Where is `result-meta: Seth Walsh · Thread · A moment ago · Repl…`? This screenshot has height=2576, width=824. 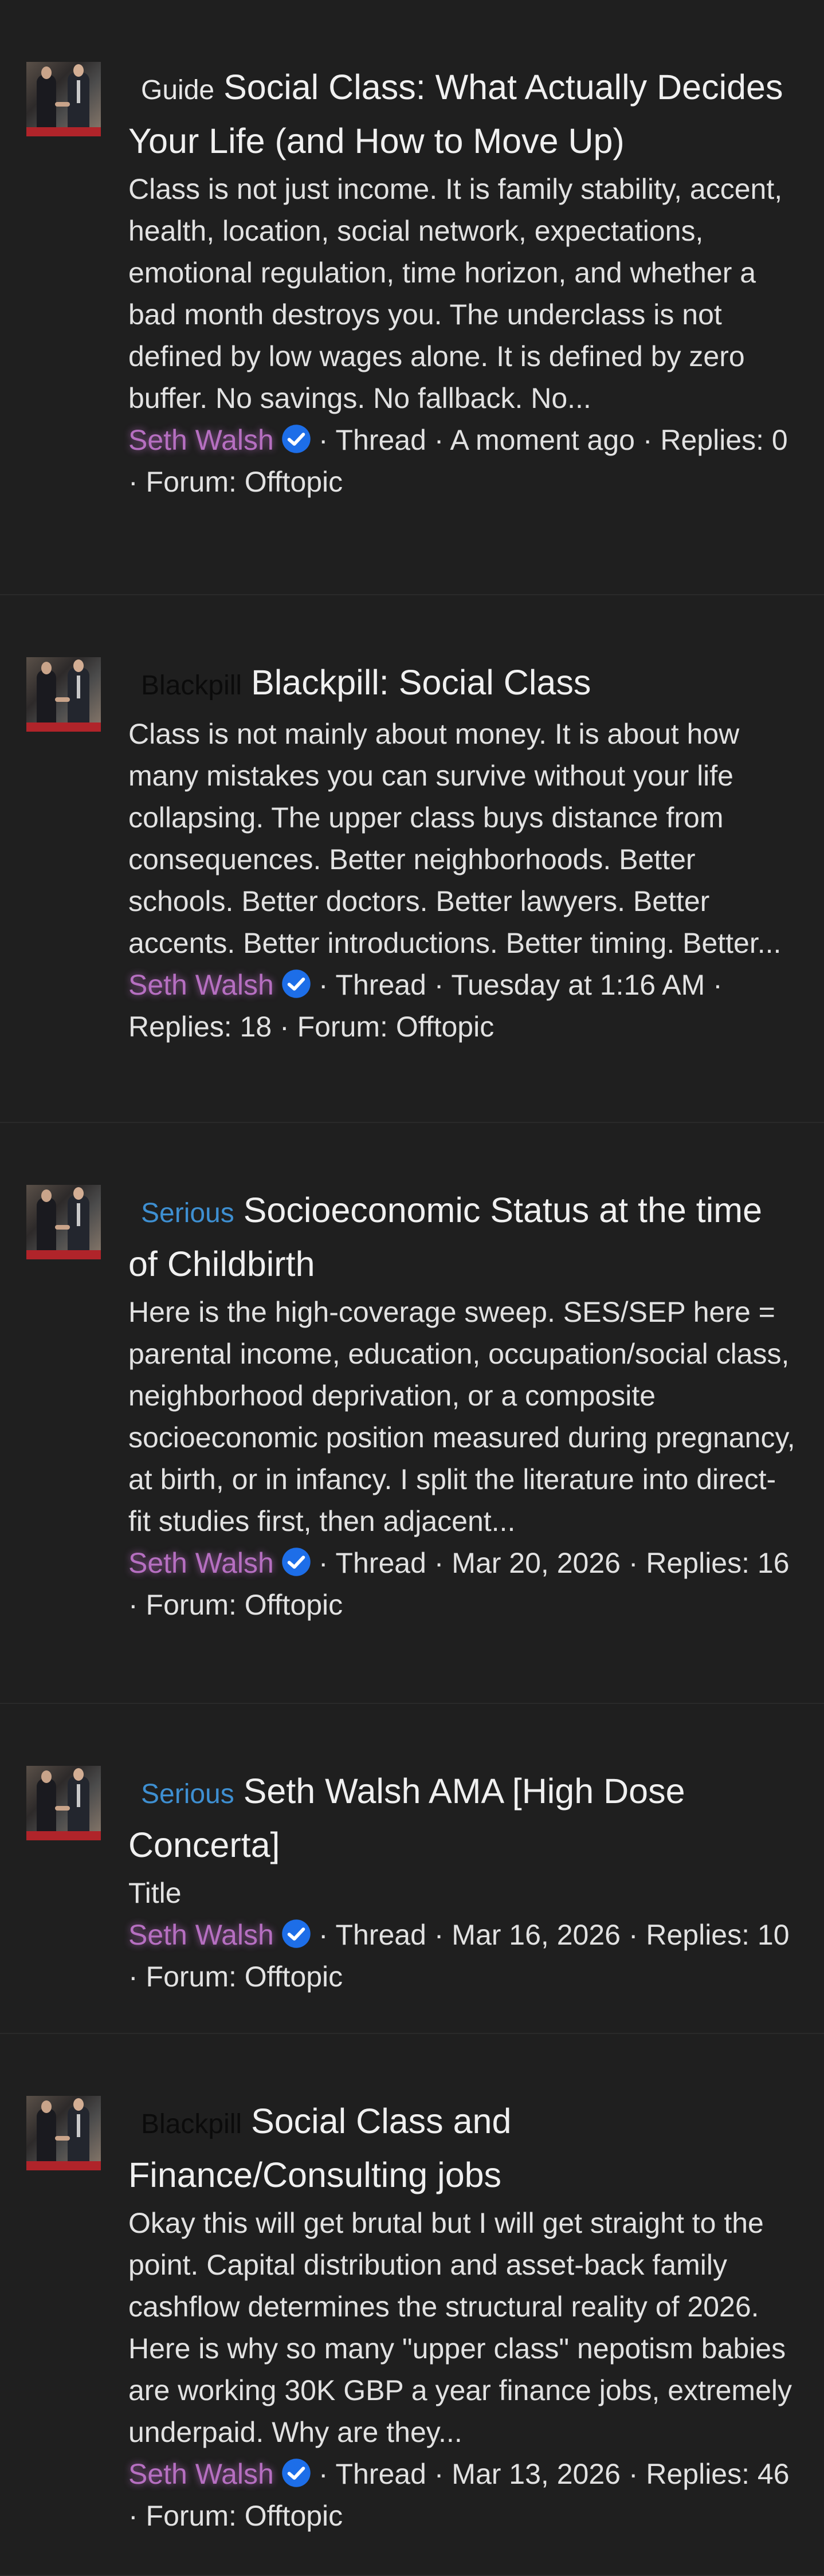 result-meta: Seth Walsh · Thread · A moment ago · Repl… is located at coordinates (463, 461).